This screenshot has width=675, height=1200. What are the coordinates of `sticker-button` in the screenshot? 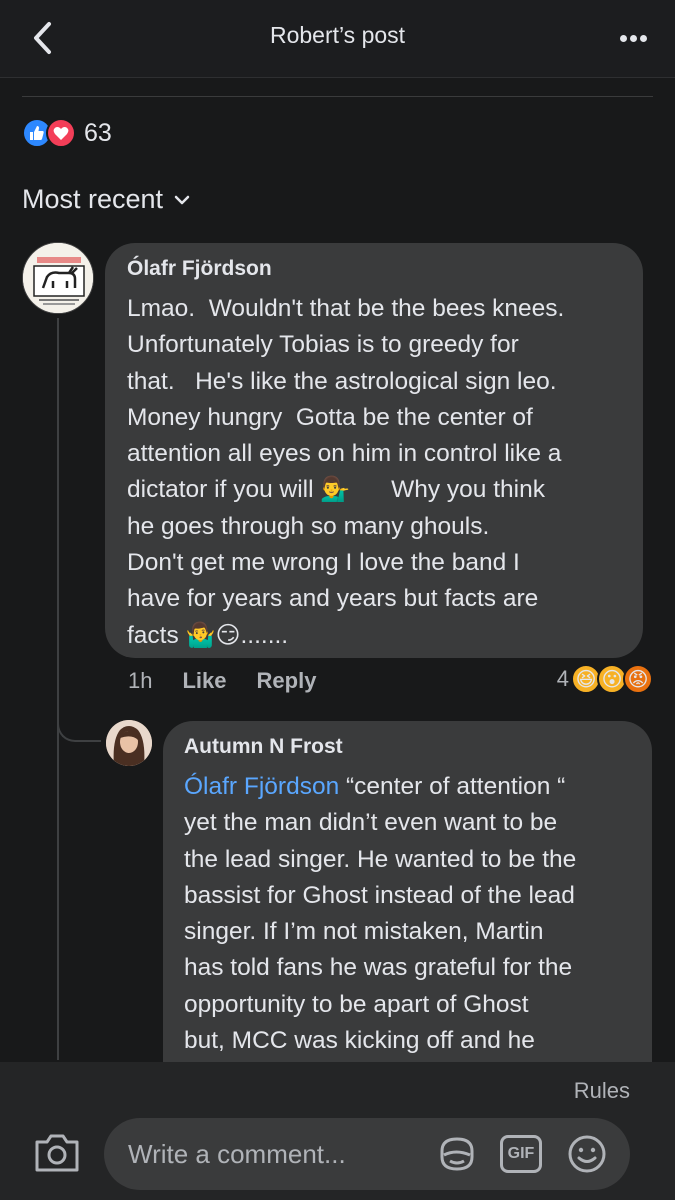 It's located at (457, 1154).